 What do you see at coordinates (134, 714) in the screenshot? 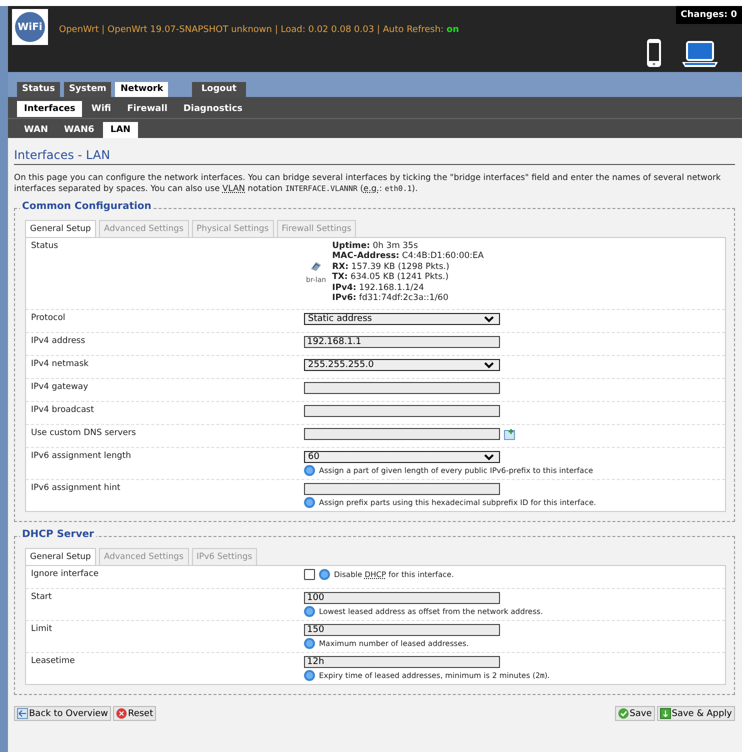
I see `footer-button: Reset` at bounding box center [134, 714].